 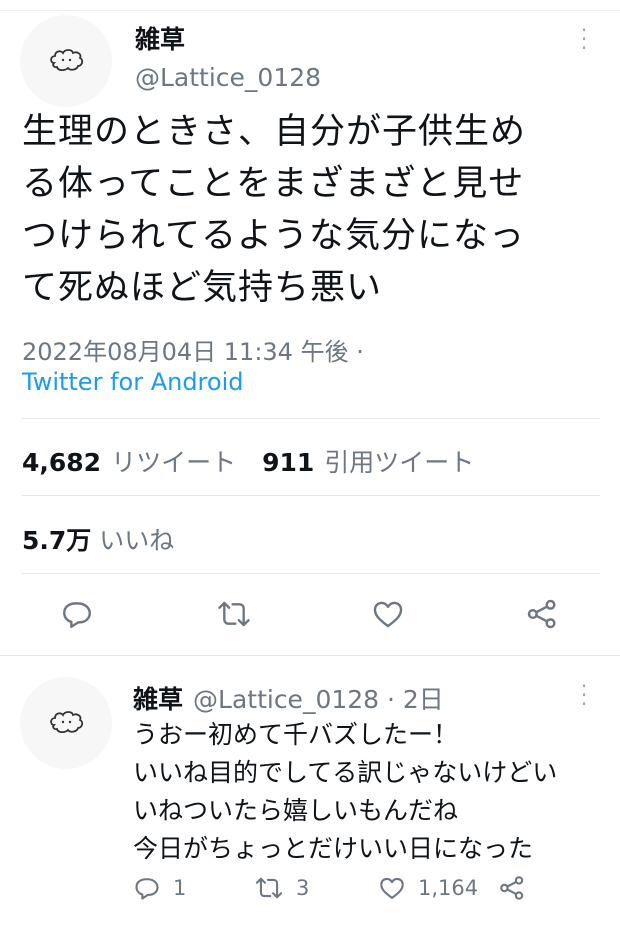 I want to click on reply-count: 1, so click(x=180, y=888).